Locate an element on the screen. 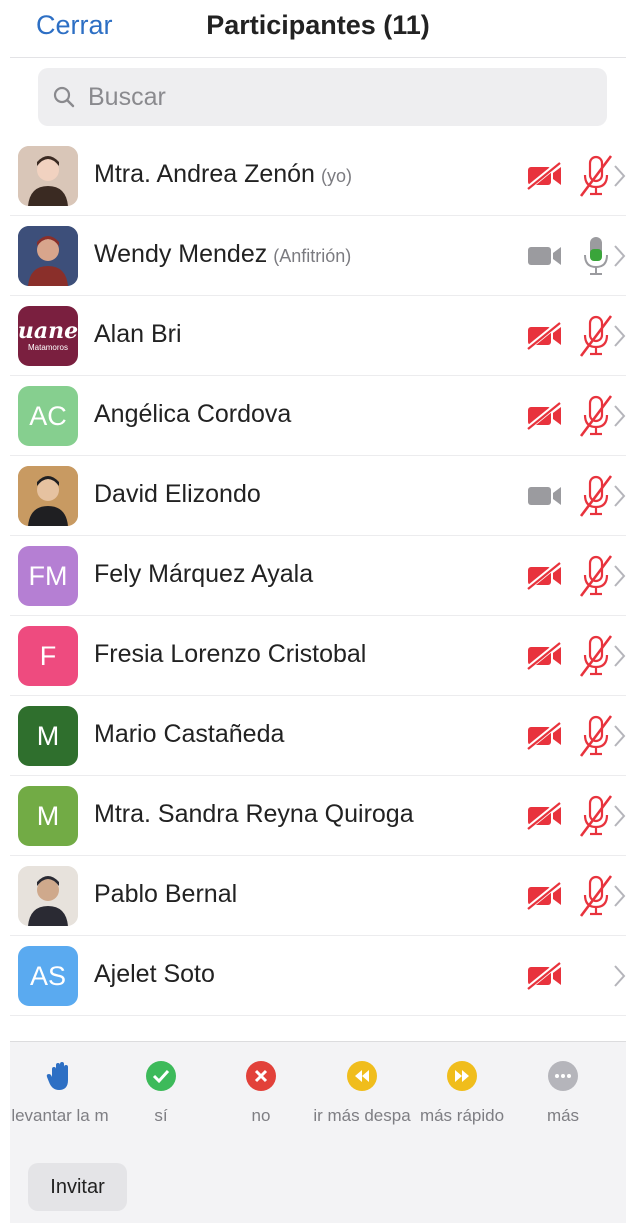  x-icon is located at coordinates (261, 1076).